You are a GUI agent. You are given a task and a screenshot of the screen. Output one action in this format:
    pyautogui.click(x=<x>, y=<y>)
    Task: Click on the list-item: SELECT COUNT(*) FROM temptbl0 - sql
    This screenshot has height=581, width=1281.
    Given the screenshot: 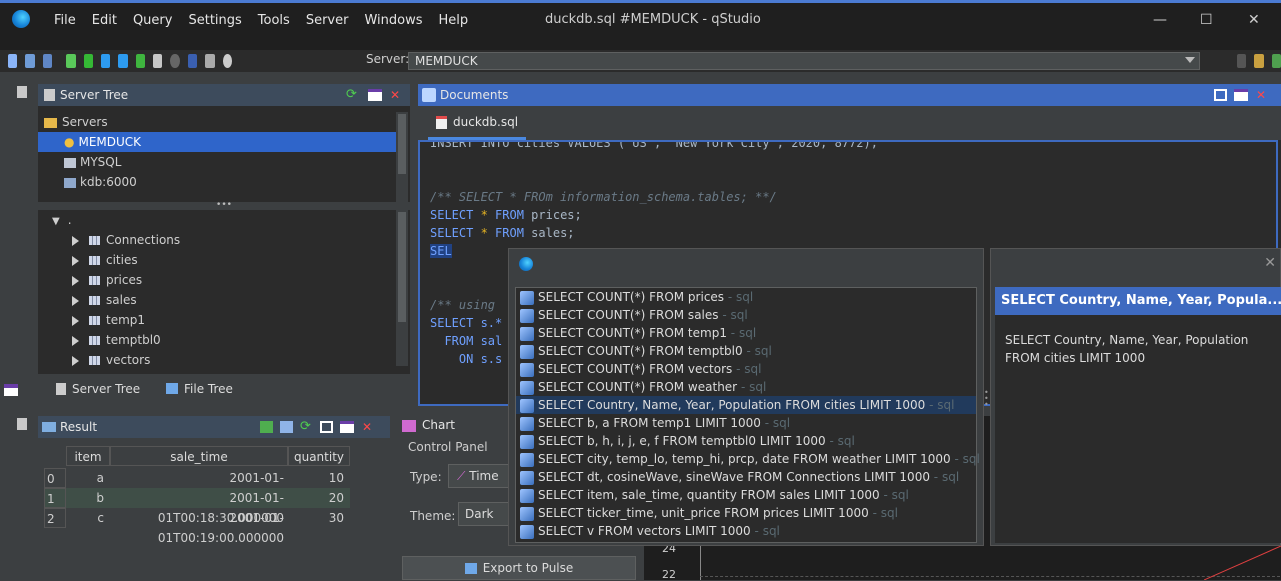 What is the action you would take?
    pyautogui.click(x=746, y=351)
    